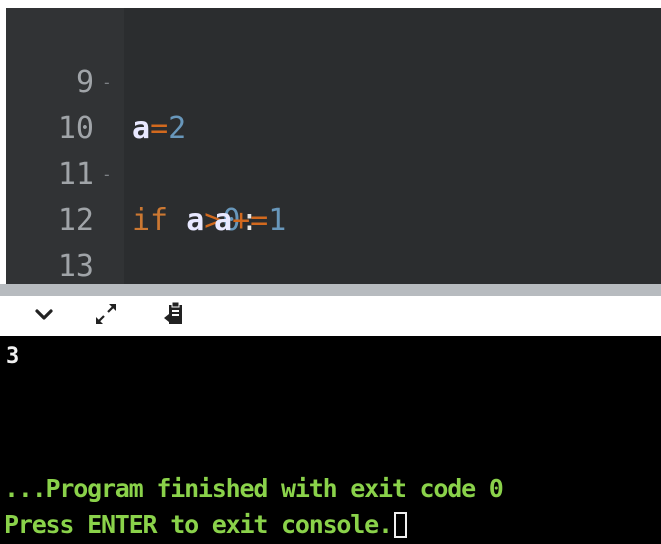  I want to click on console-toolbar, so click(330, 316).